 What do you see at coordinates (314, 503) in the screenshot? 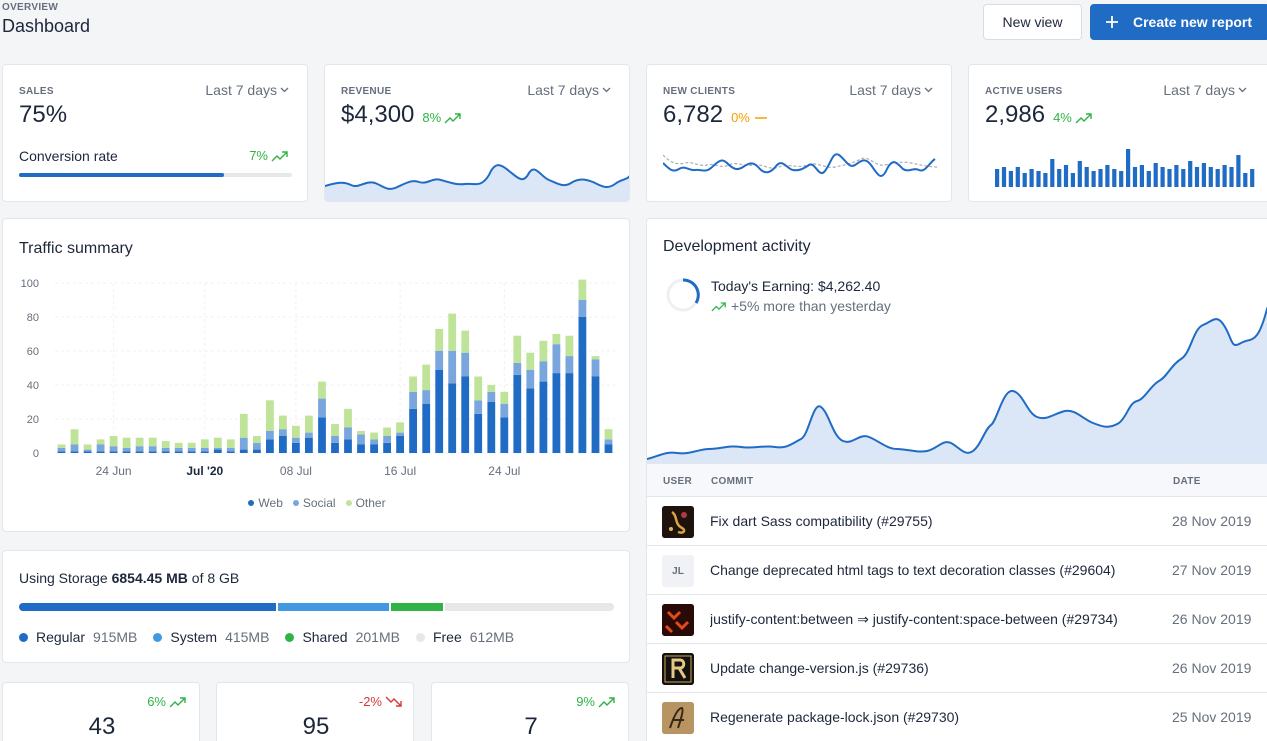
I see `legend-social: Social` at bounding box center [314, 503].